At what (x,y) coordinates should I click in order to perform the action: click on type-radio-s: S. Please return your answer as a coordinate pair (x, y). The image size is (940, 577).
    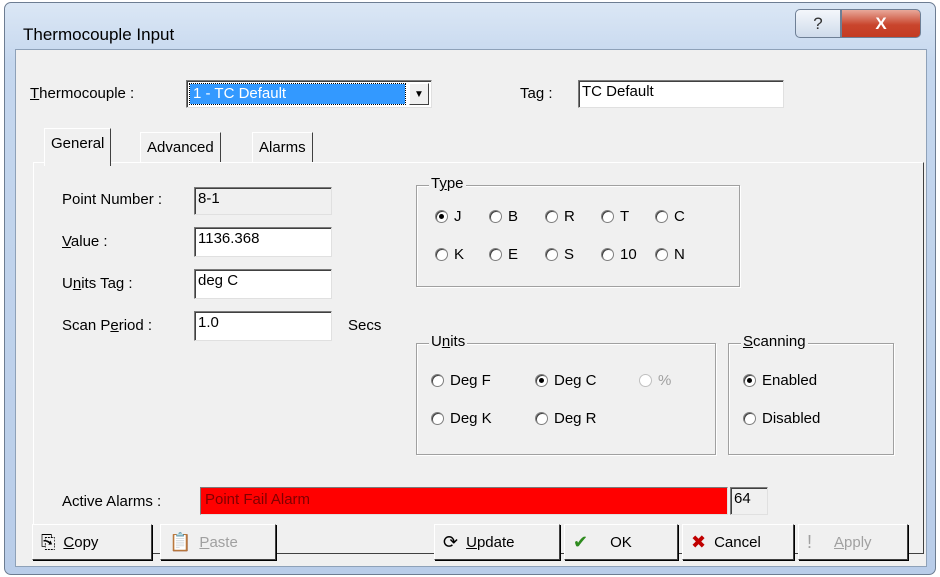
    Looking at the image, I should click on (559, 254).